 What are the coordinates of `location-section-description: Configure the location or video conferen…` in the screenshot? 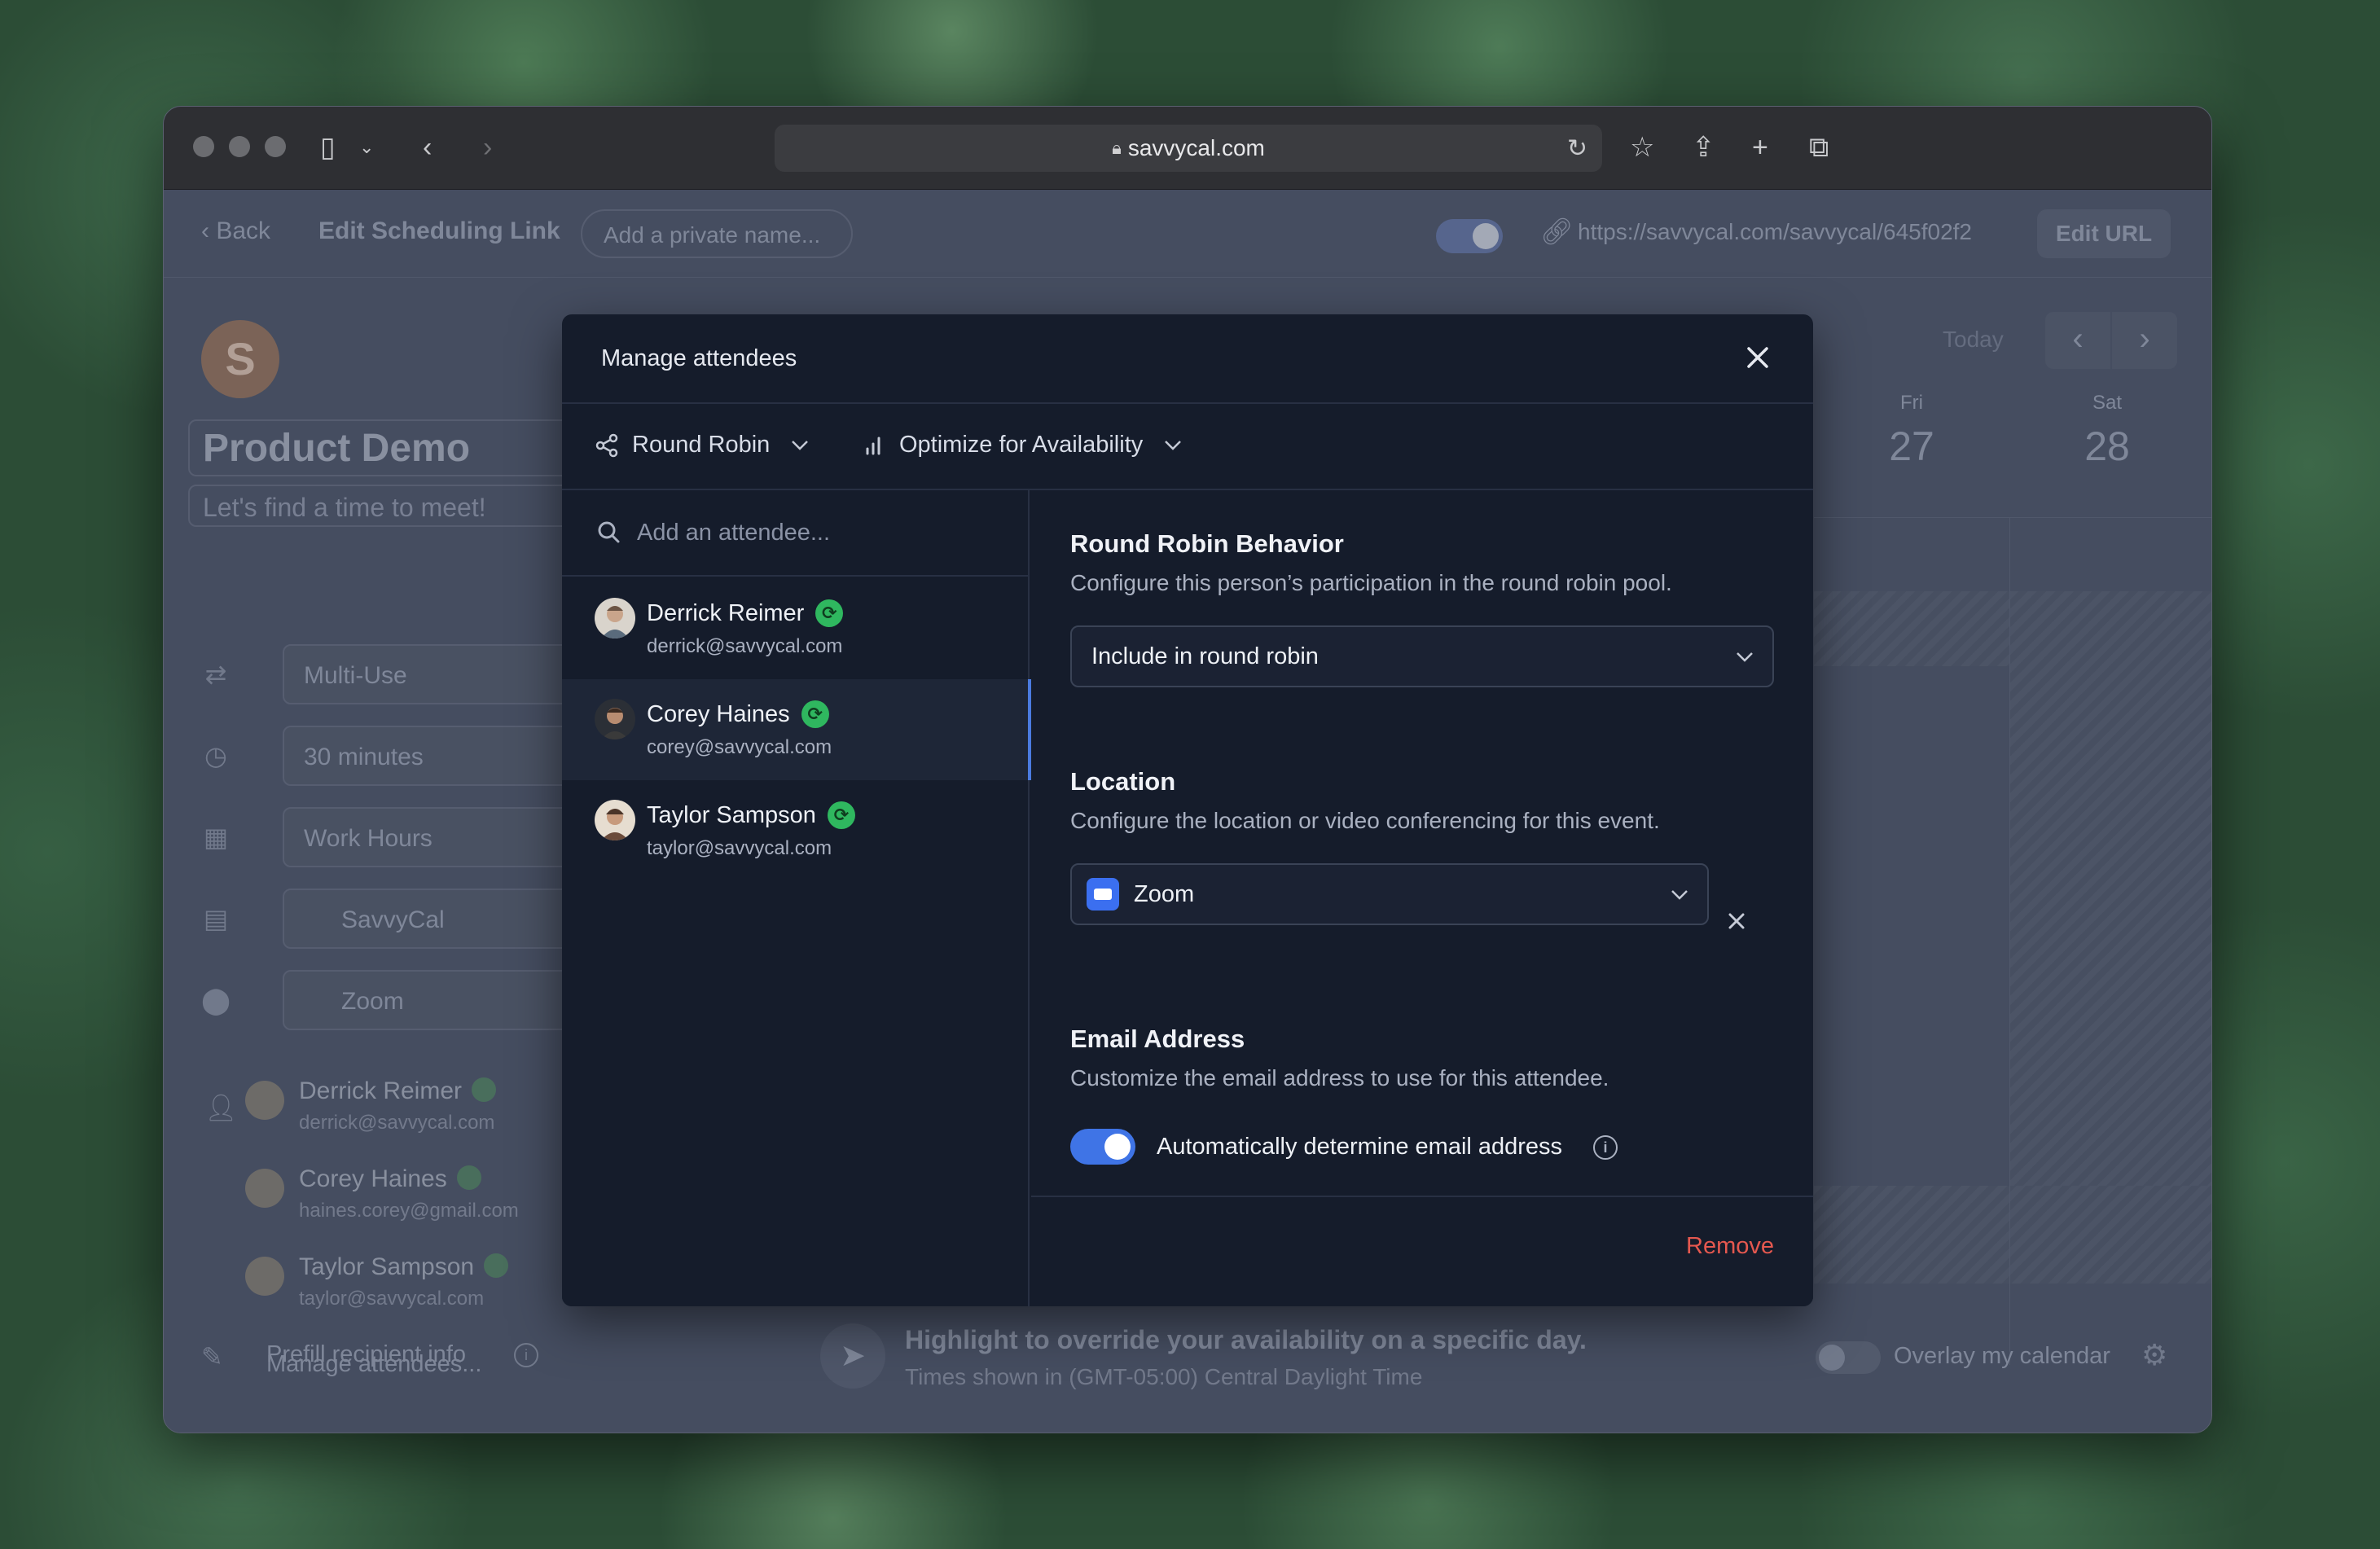 It's located at (1365, 821).